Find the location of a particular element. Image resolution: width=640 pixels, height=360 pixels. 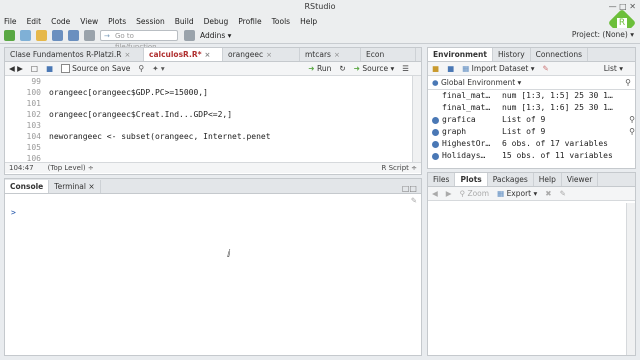

prev-plot-icon: ◀ is located at coordinates (435, 193).